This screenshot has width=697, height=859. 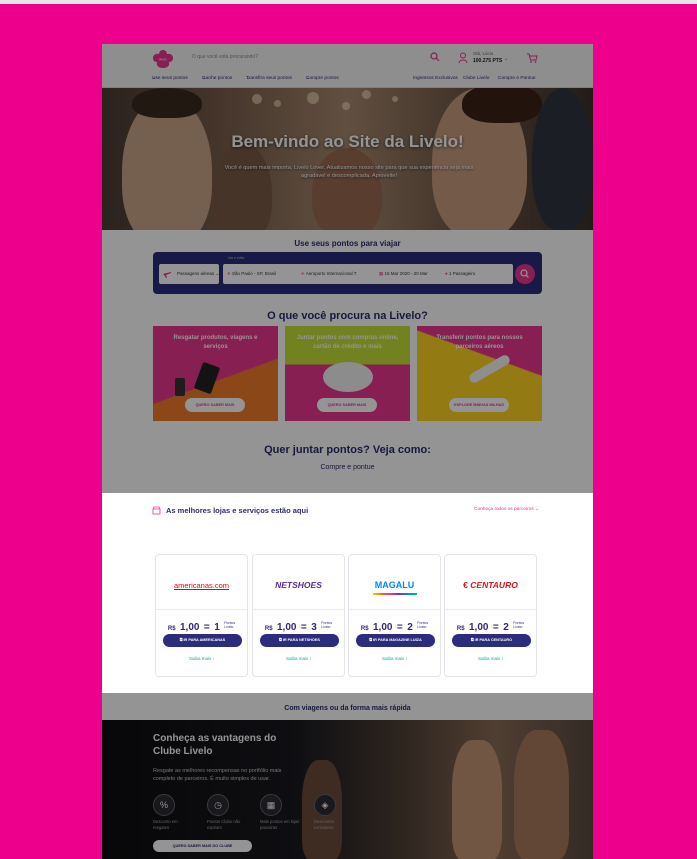 I want to click on card-redeem-button: QUERO SABER MAIS, so click(x=215, y=405).